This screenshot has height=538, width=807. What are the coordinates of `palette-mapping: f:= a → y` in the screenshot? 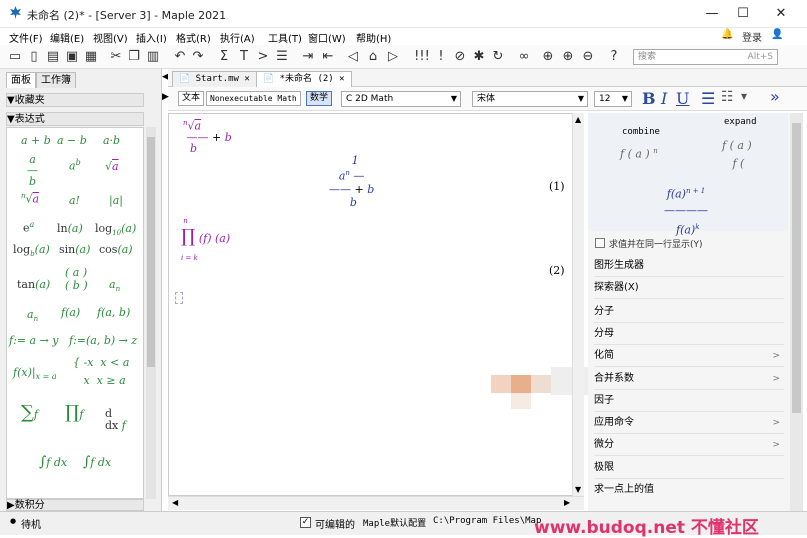 It's located at (33, 340).